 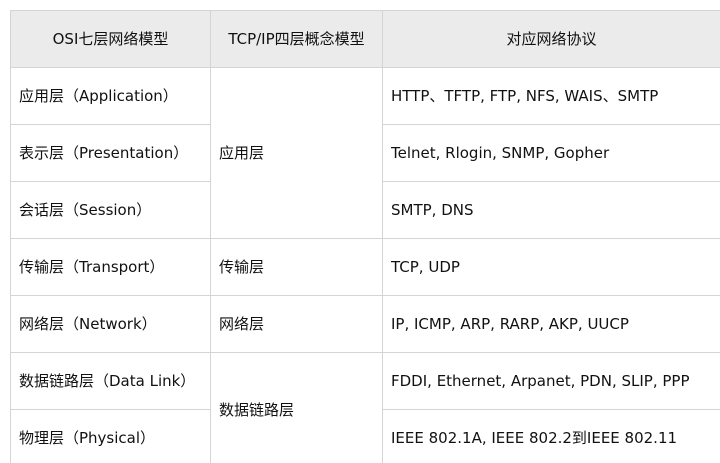 I want to click on osi-layer-cell: 应用层（Application）, so click(x=110, y=96).